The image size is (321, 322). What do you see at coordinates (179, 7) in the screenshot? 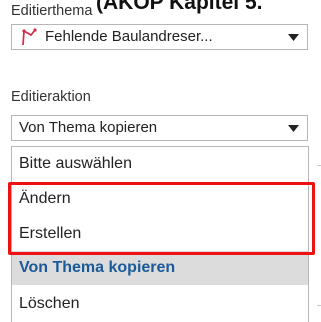
I see `page-heading: (AKOP Kapitel 5.` at bounding box center [179, 7].